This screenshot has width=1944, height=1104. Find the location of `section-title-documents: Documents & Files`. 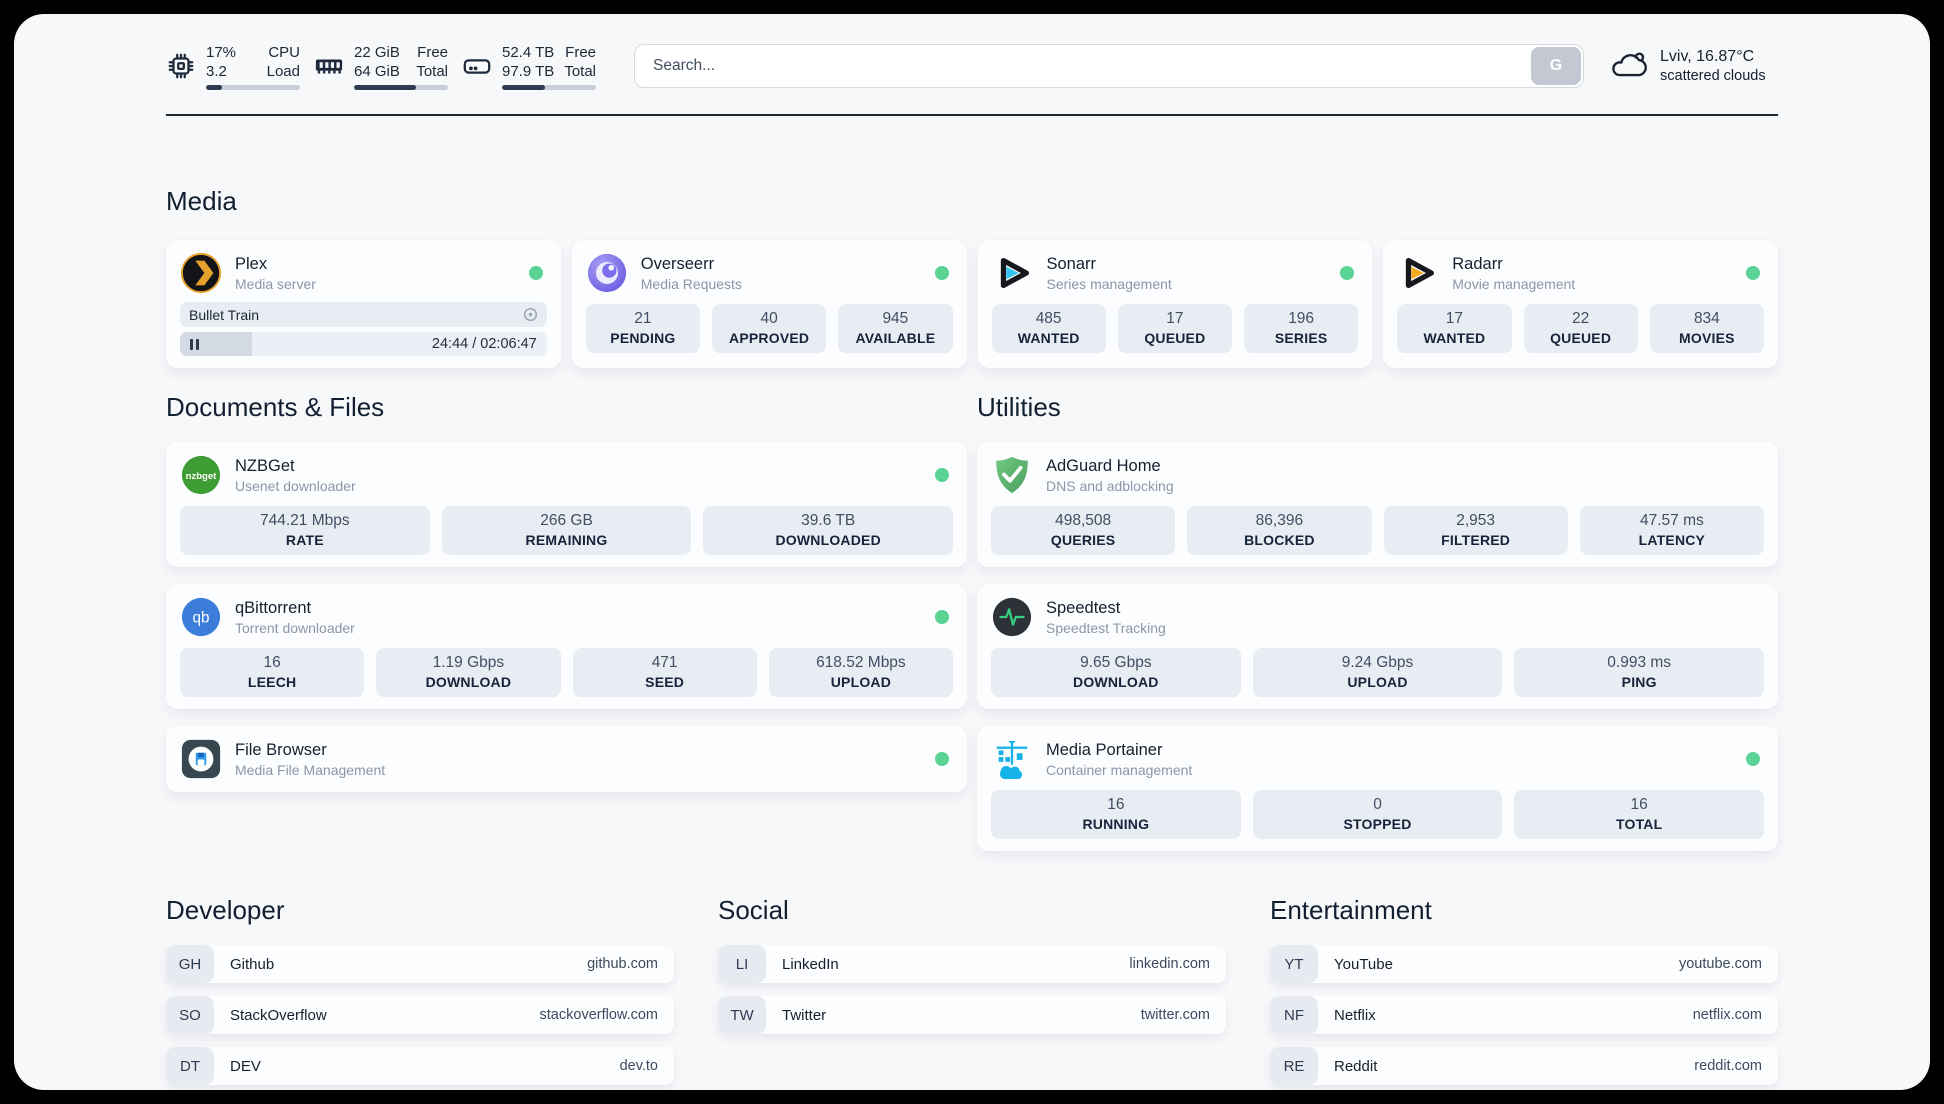

section-title-documents: Documents & Files is located at coordinates (275, 407).